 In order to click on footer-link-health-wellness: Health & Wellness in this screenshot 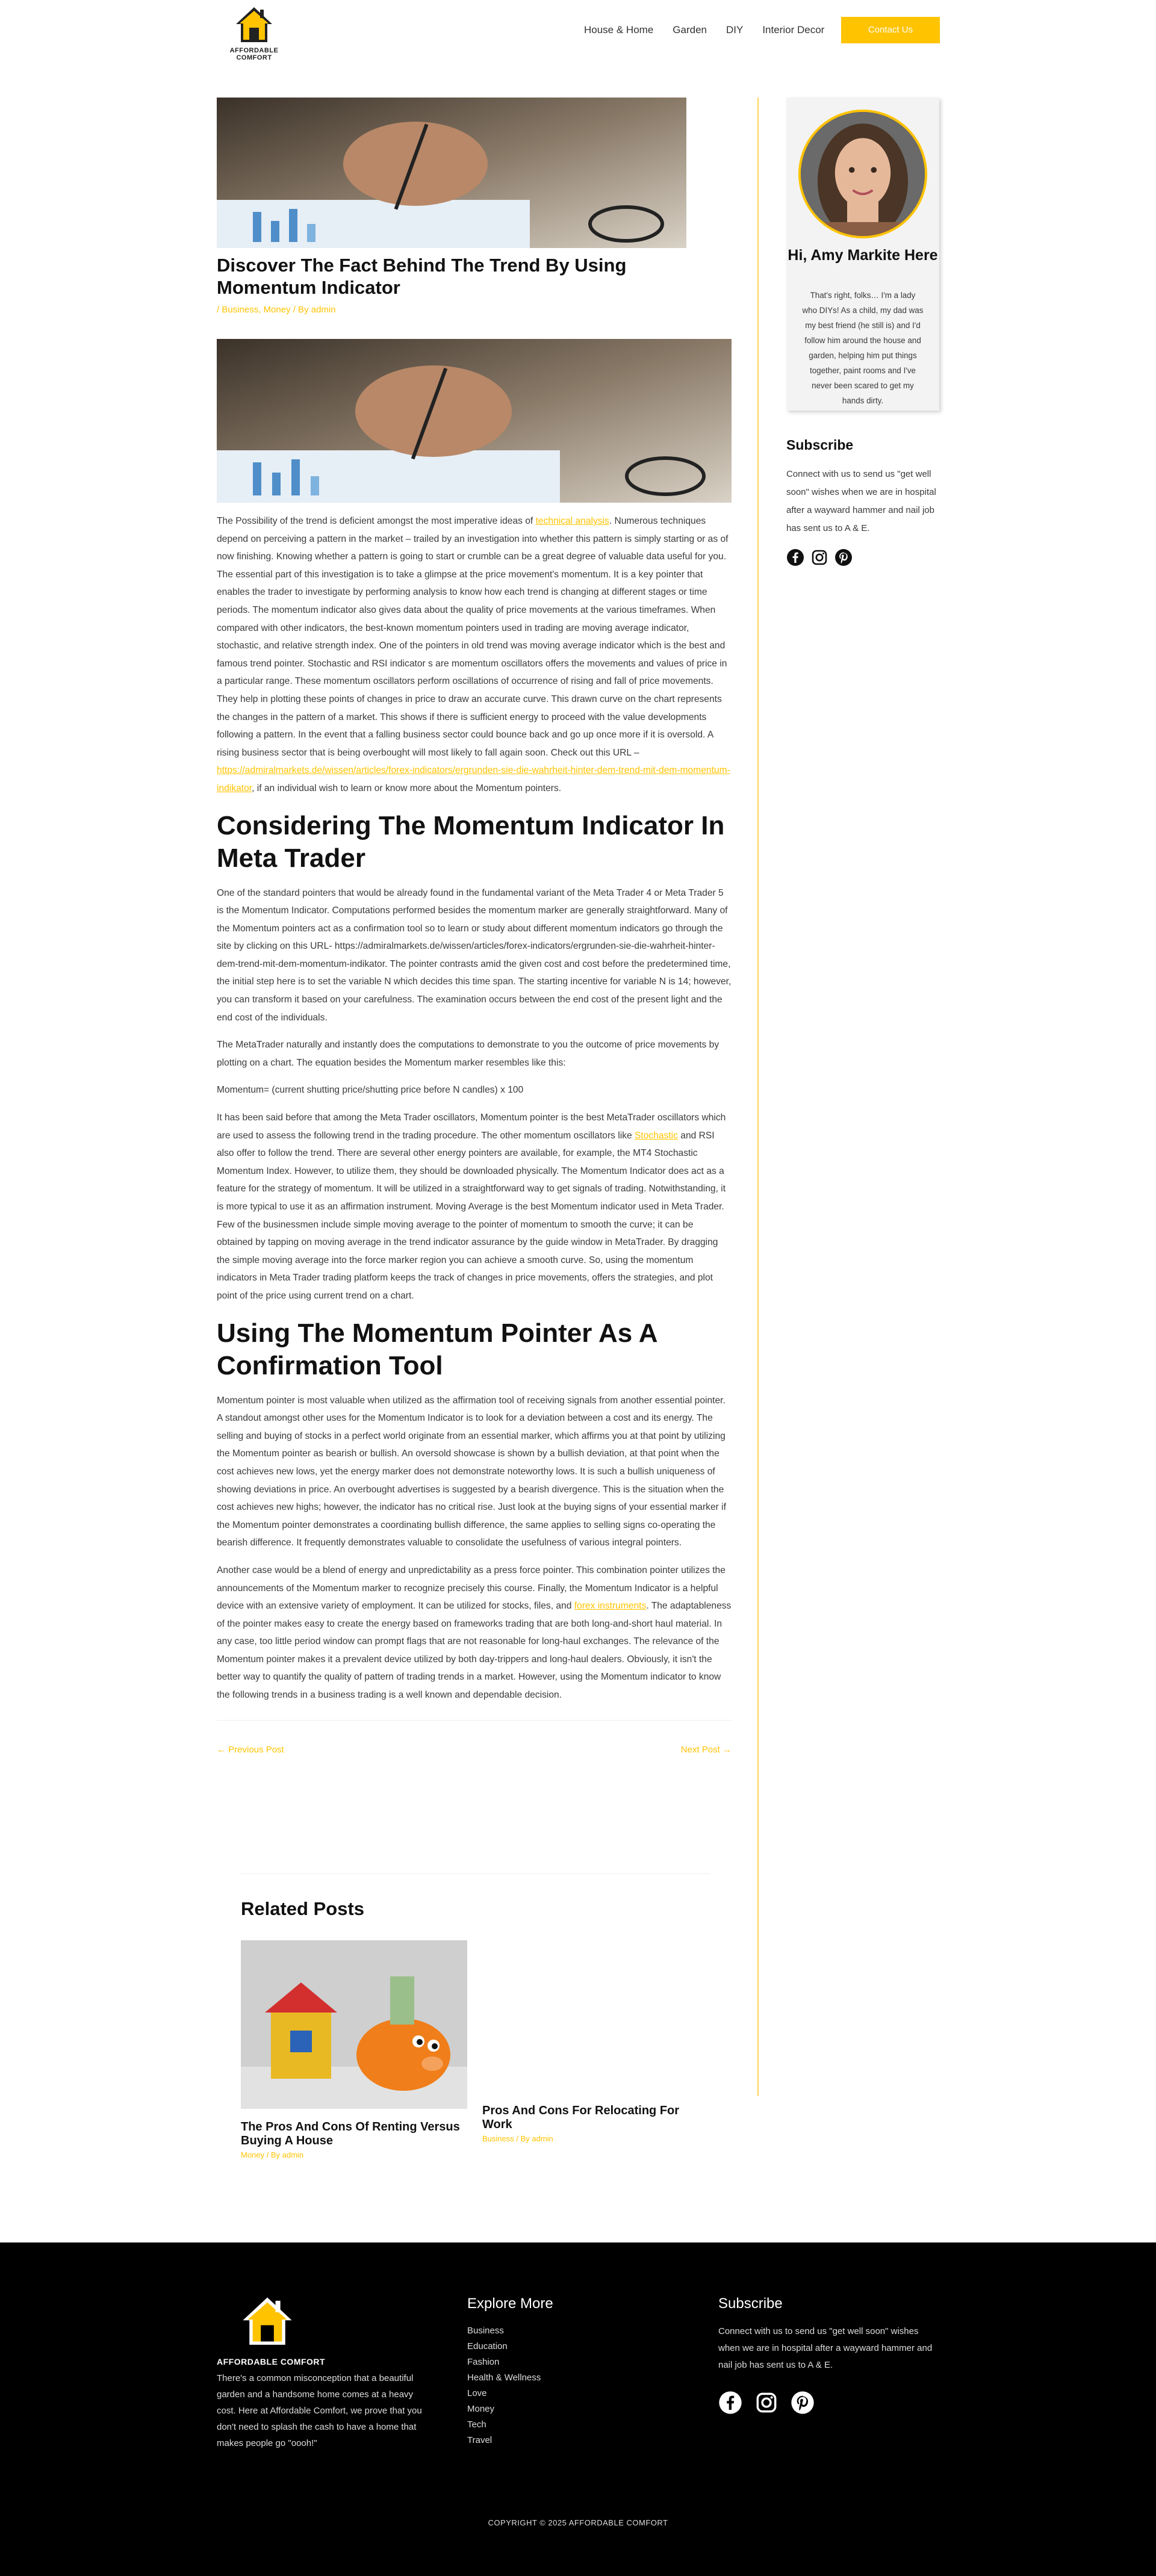, I will do `click(510, 2378)`.